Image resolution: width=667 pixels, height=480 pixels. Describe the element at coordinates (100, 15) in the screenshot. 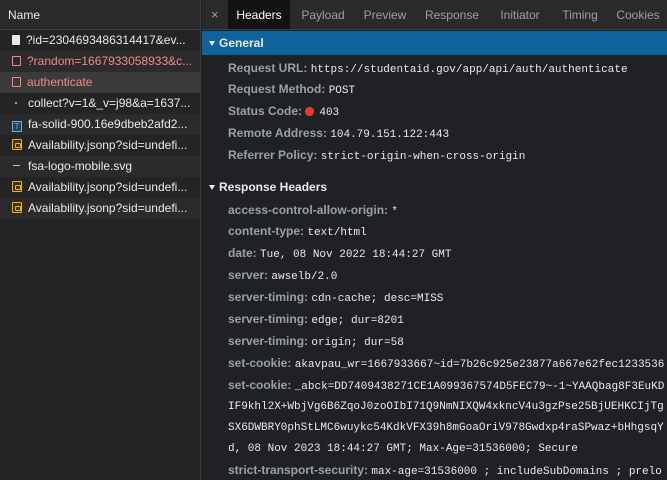

I see `name-column-header: Name` at that location.